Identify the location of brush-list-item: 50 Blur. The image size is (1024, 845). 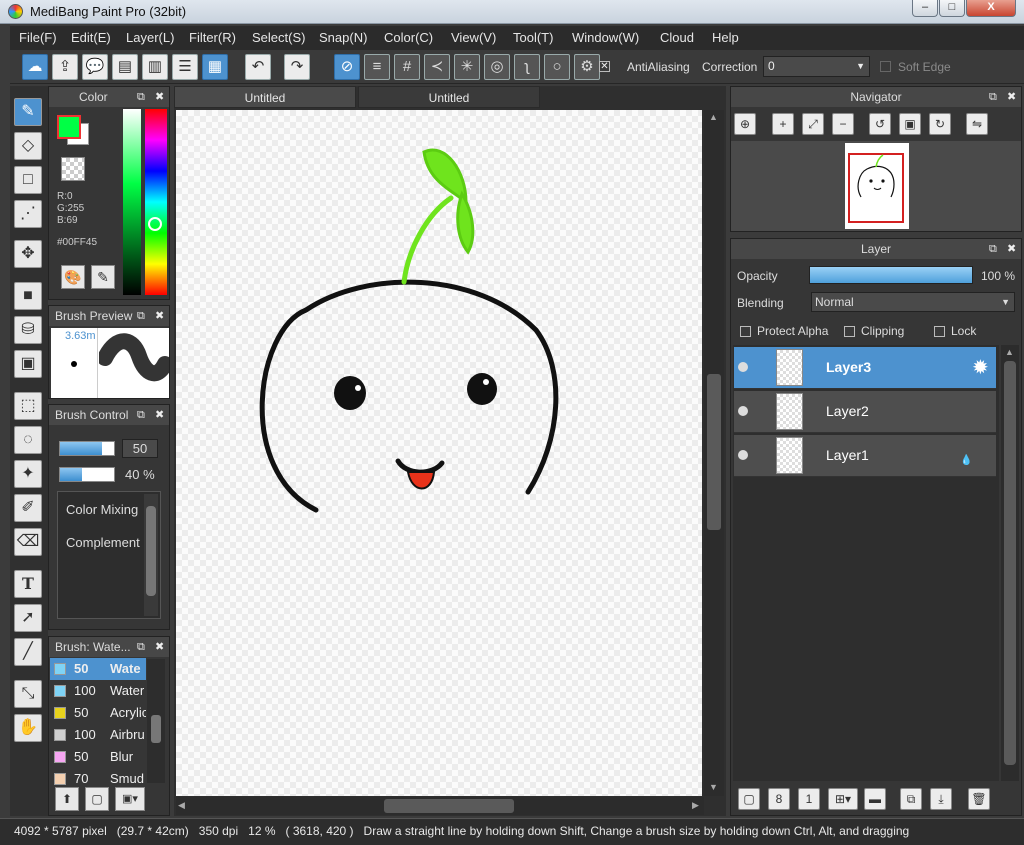
(98, 757).